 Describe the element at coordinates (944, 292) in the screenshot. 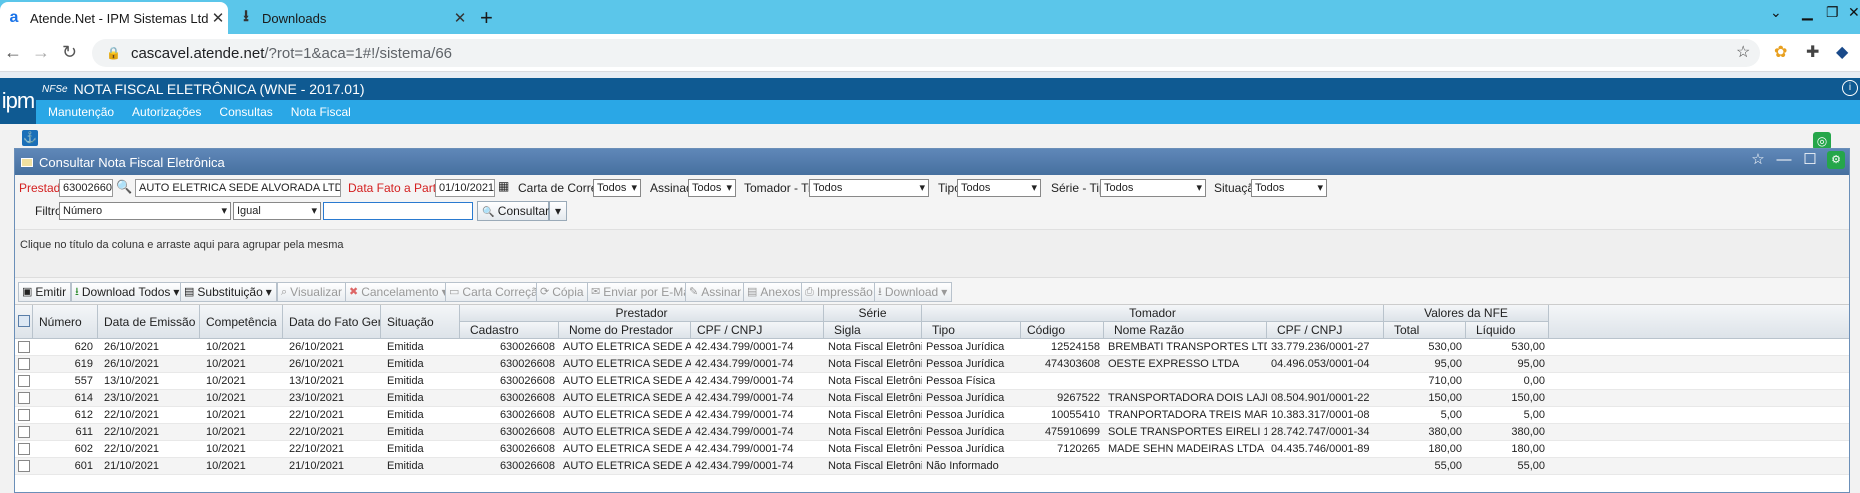

I see `chevron-down-icon: ▾` at that location.